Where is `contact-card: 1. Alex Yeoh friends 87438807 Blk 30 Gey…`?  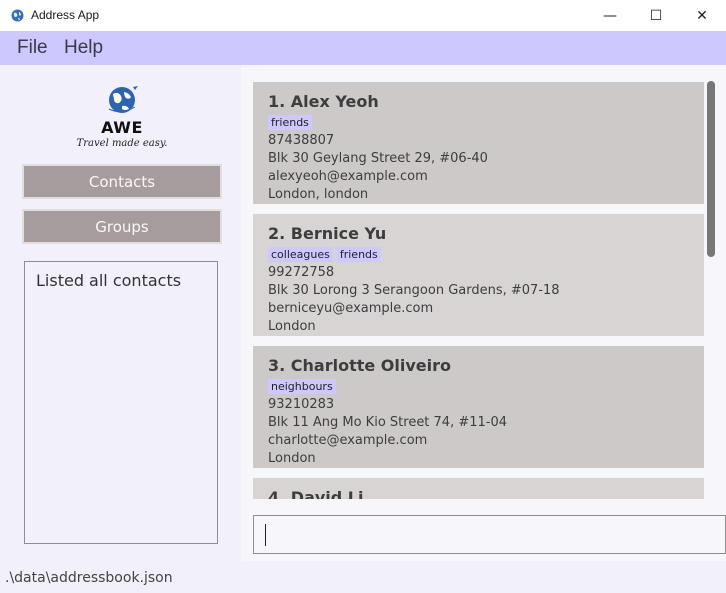
contact-card: 1. Alex Yeoh friends 87438807 Blk 30 Gey… is located at coordinates (478, 143).